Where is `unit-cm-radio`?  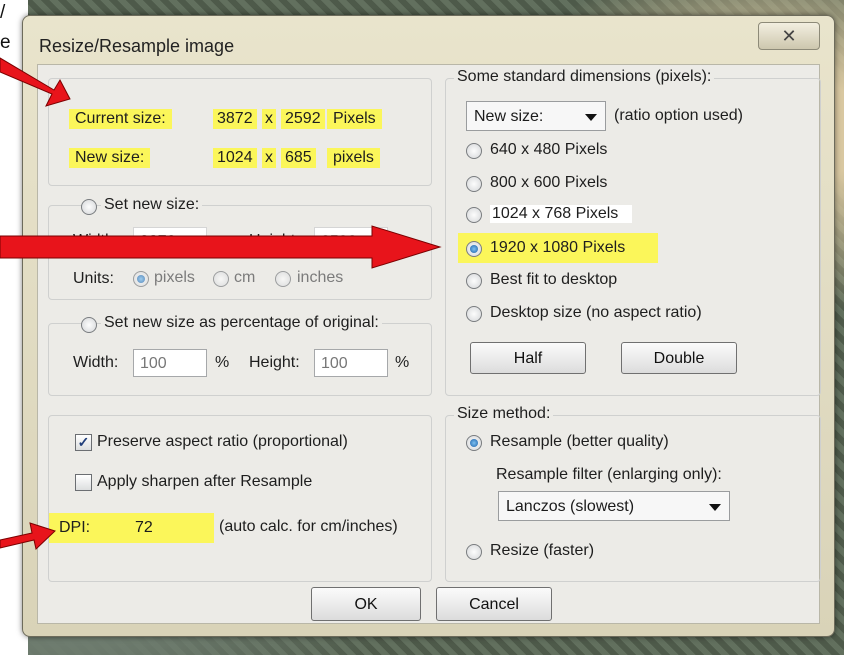
unit-cm-radio is located at coordinates (221, 279).